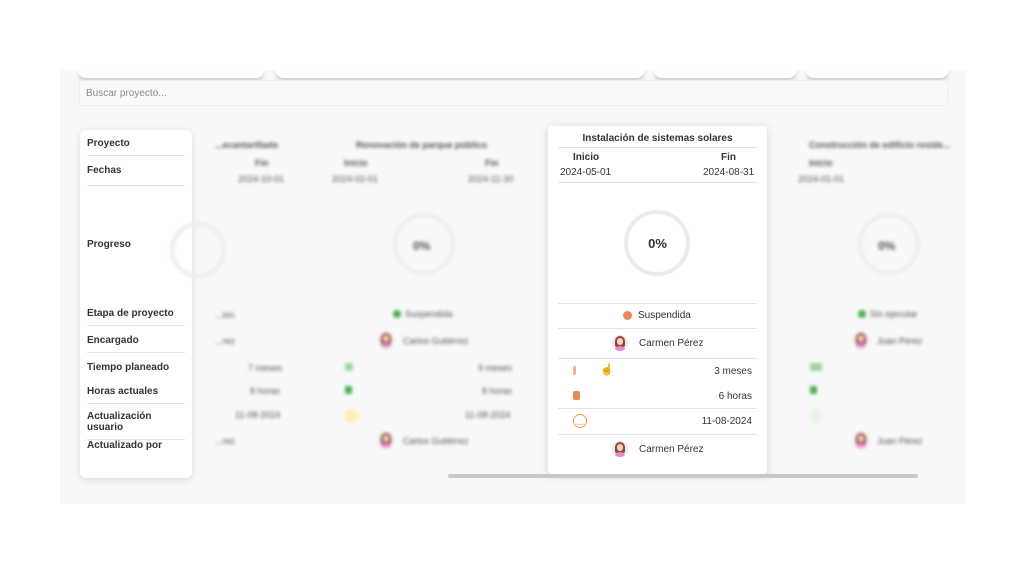 The width and height of the screenshot is (1024, 576). I want to click on project-name: Renovación de parque público, so click(422, 145).